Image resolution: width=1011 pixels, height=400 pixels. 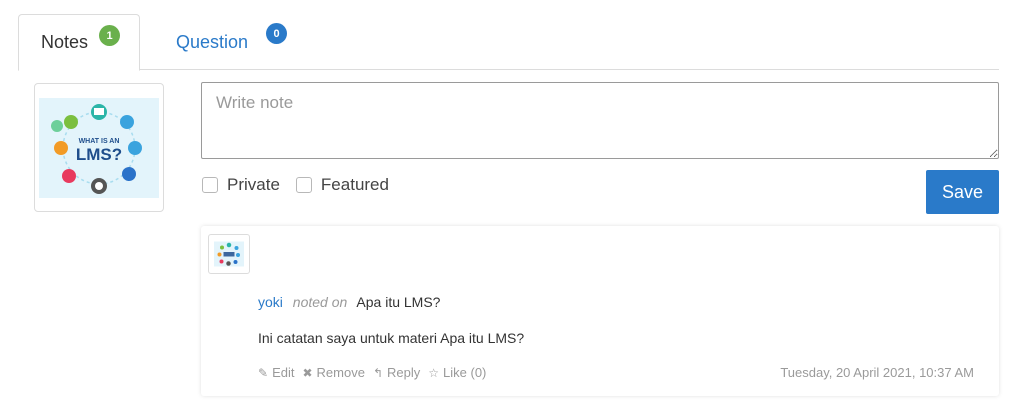 What do you see at coordinates (320, 302) in the screenshot?
I see `note-verb: noted on` at bounding box center [320, 302].